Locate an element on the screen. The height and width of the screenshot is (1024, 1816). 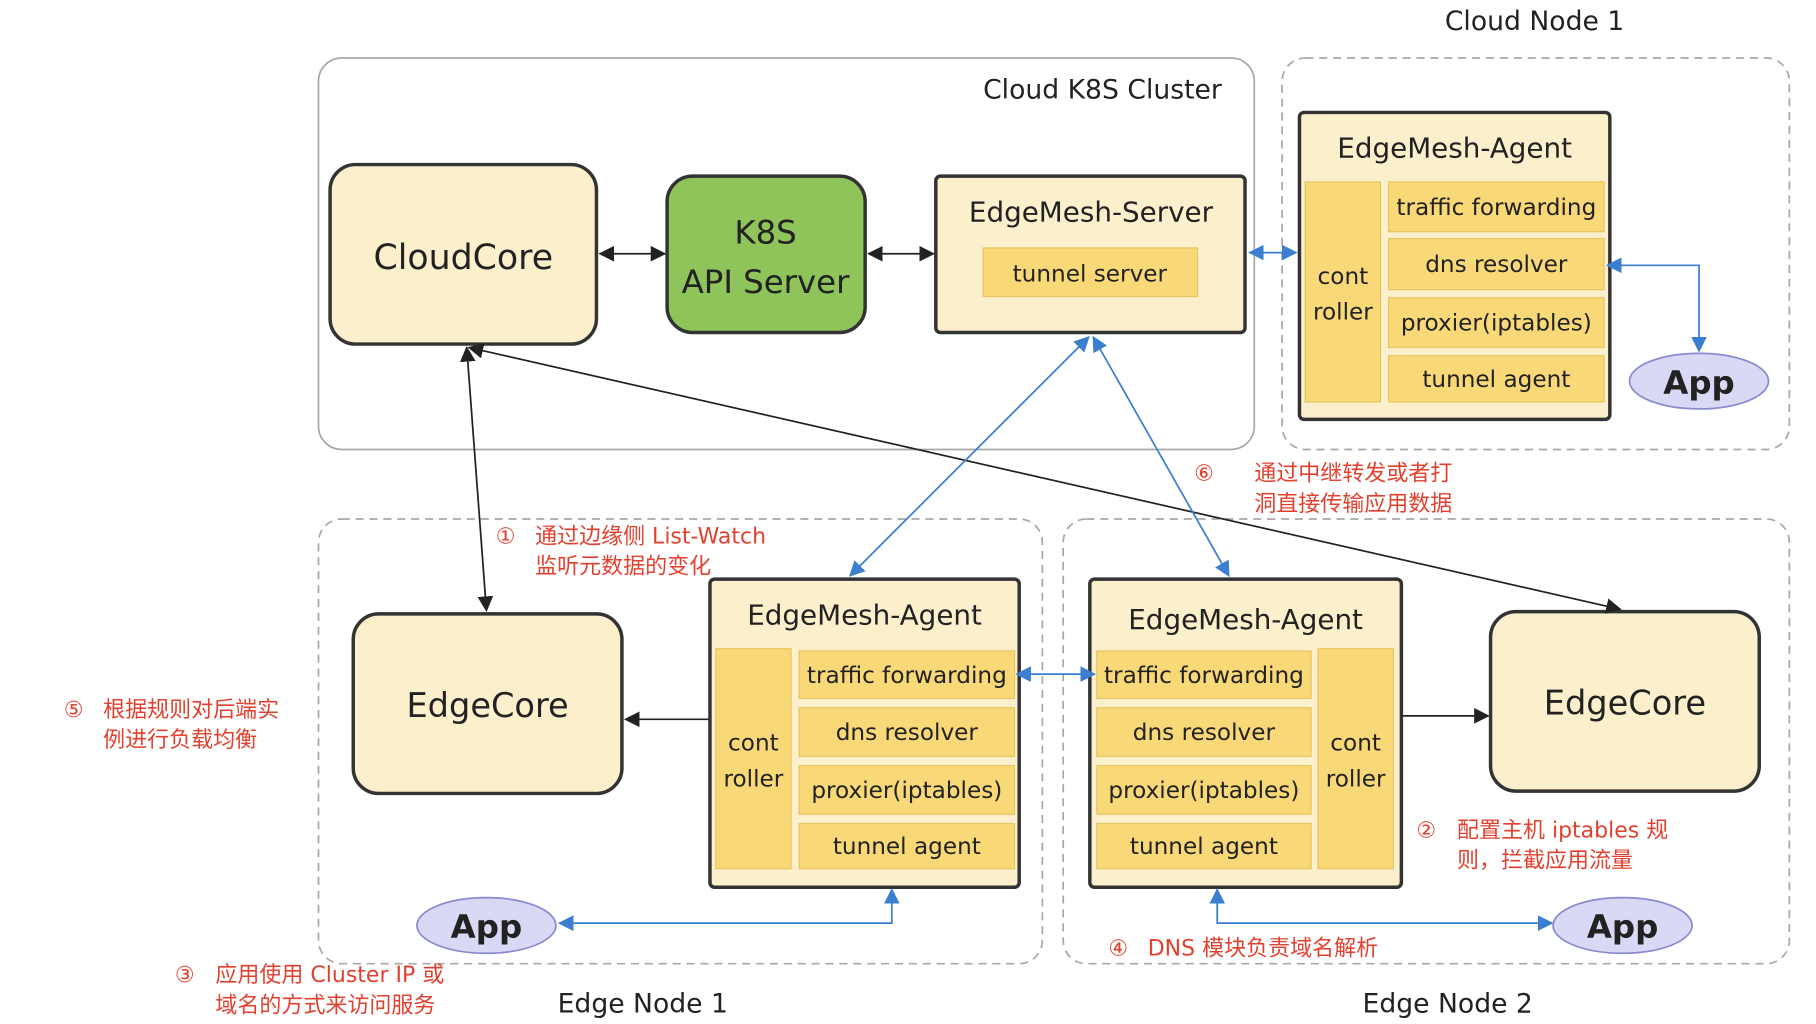
app-edge-1-label: App is located at coordinates (486, 927).